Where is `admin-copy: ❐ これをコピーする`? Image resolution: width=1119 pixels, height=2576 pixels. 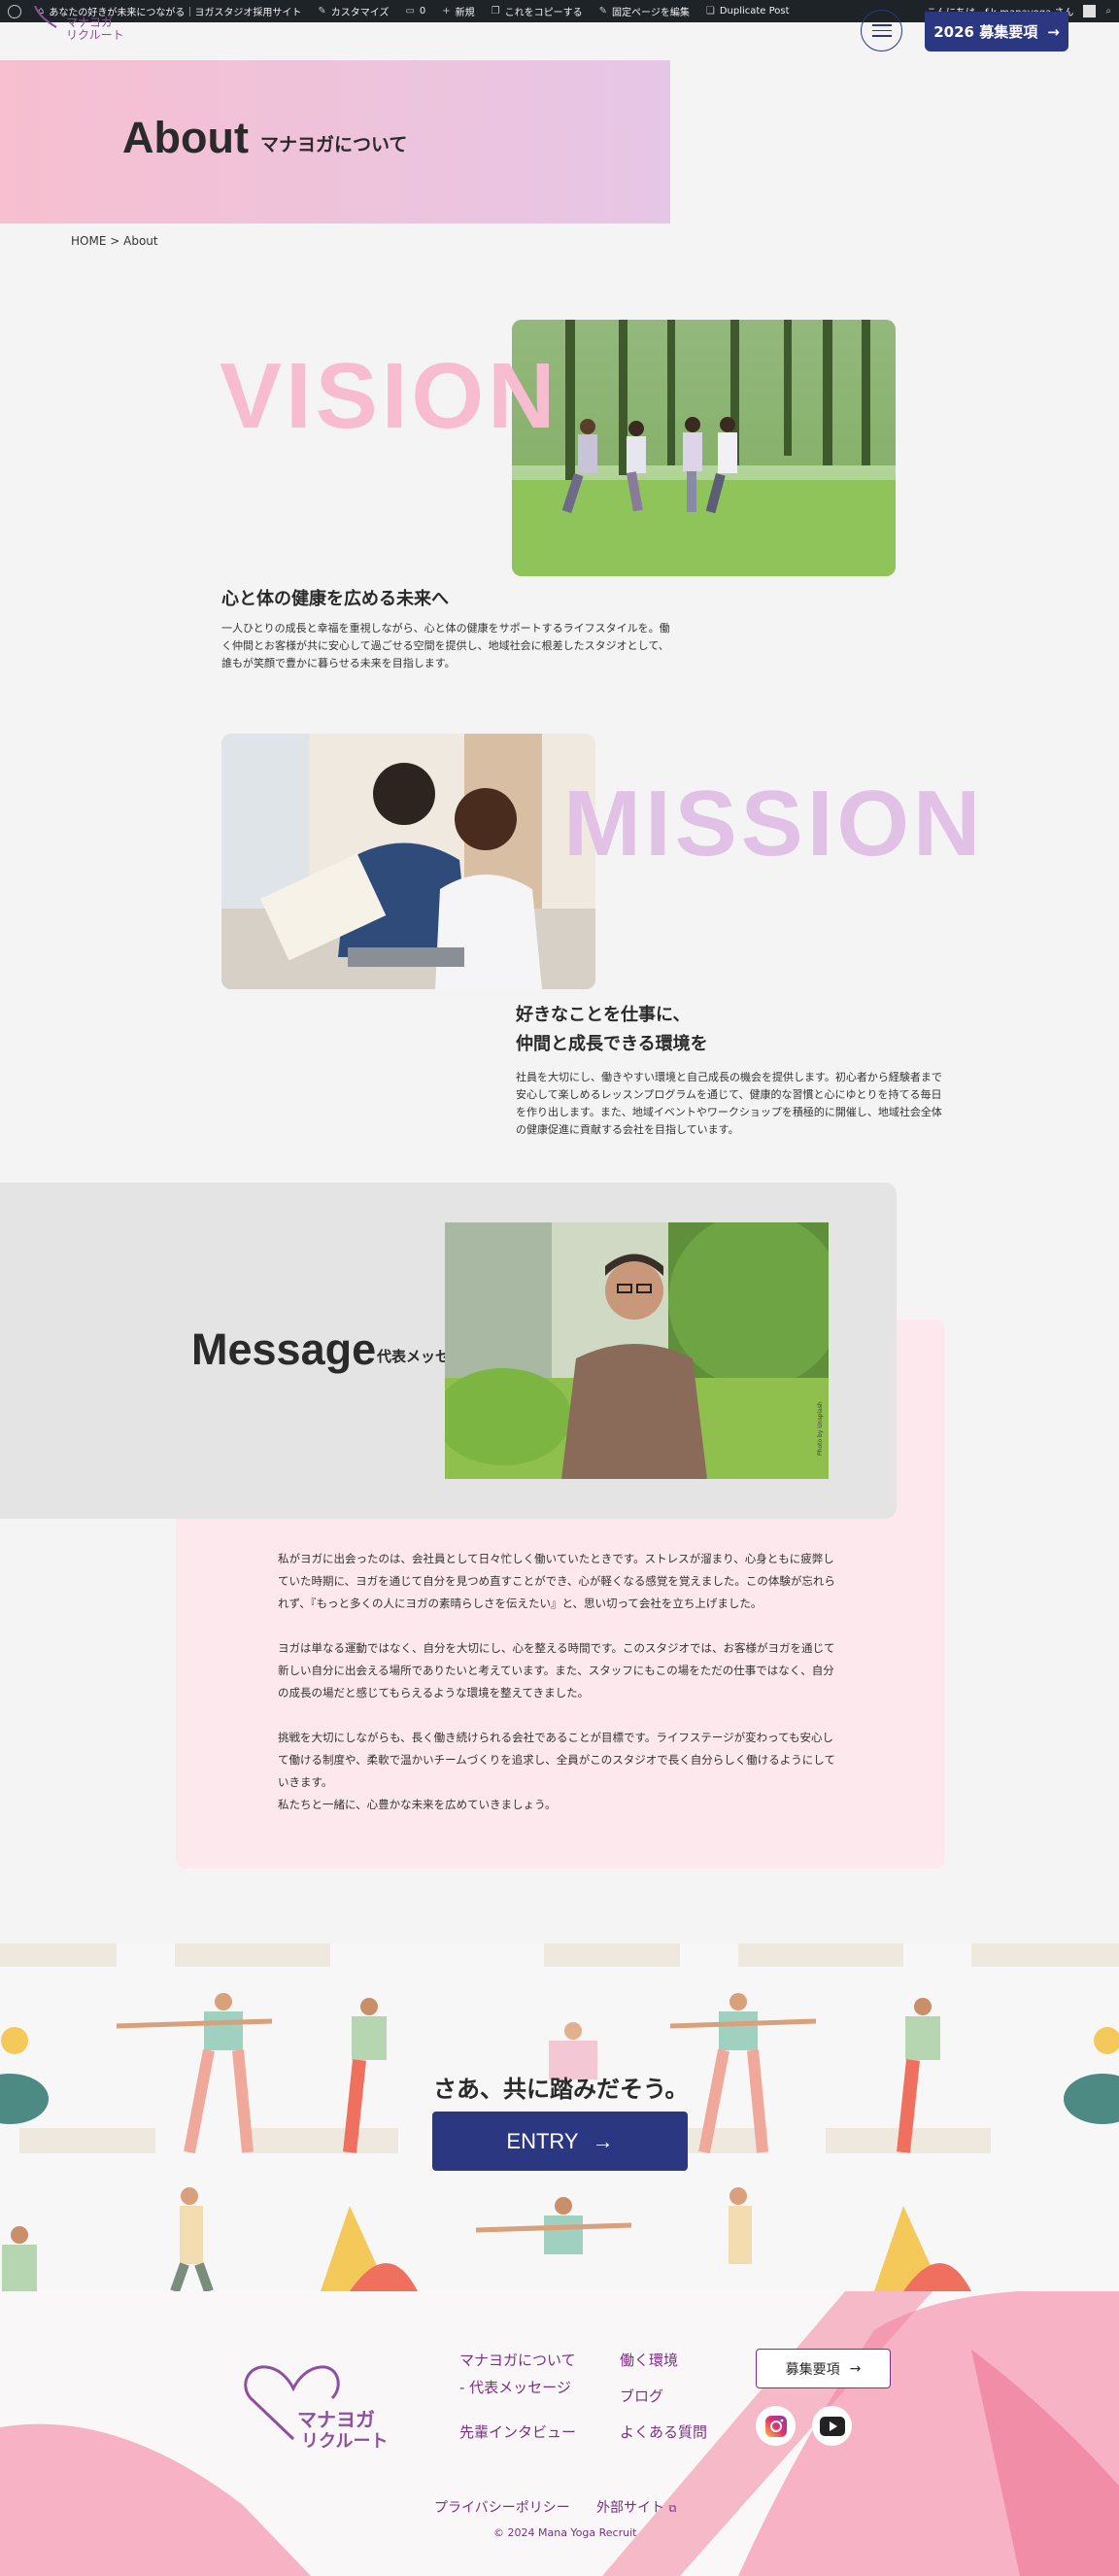 admin-copy: ❐ これをコピーする is located at coordinates (537, 11).